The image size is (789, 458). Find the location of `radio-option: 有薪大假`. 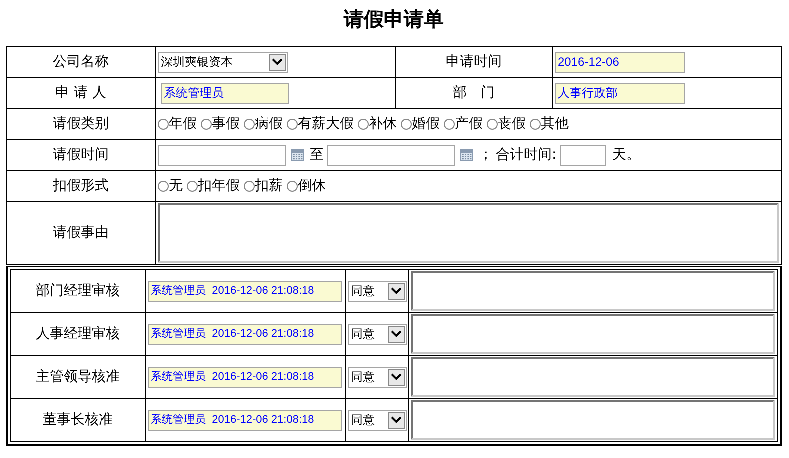

radio-option: 有薪大假 is located at coordinates (320, 124).